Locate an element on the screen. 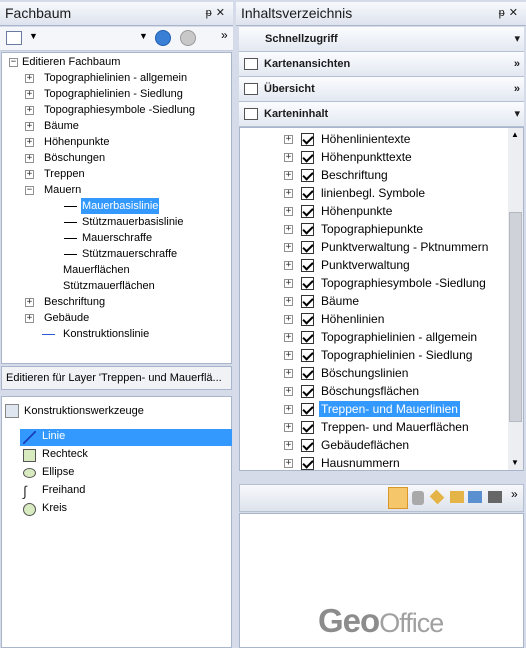 The width and height of the screenshot is (526, 648). tool-item: Linie is located at coordinates (126, 437).